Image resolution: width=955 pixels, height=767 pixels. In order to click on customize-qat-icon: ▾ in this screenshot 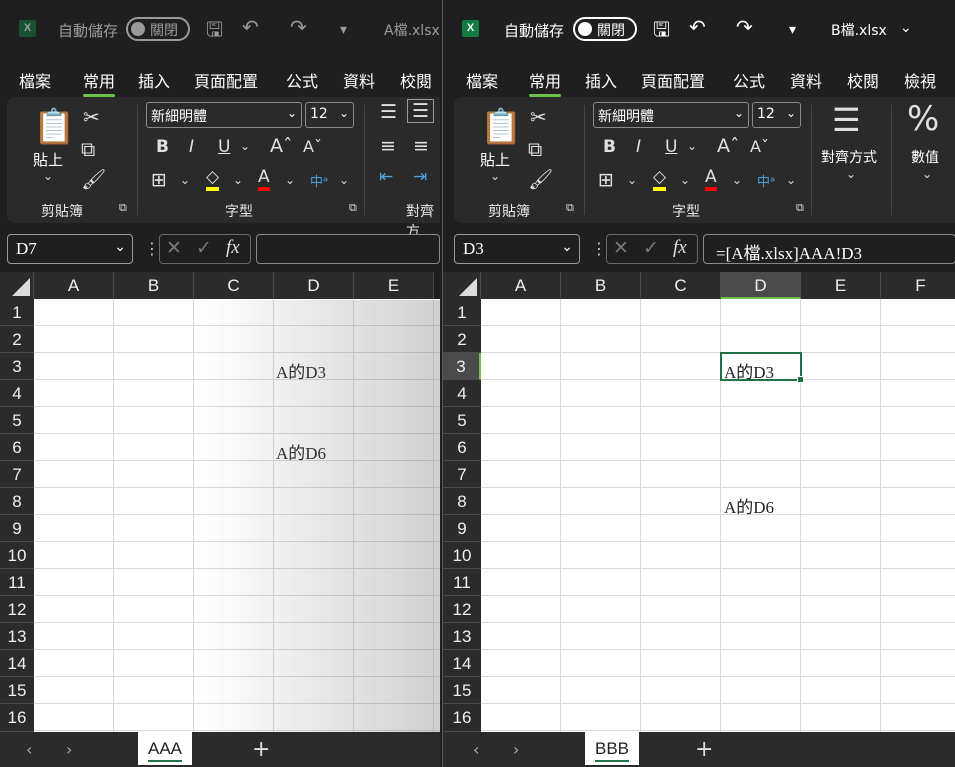, I will do `click(343, 30)`.